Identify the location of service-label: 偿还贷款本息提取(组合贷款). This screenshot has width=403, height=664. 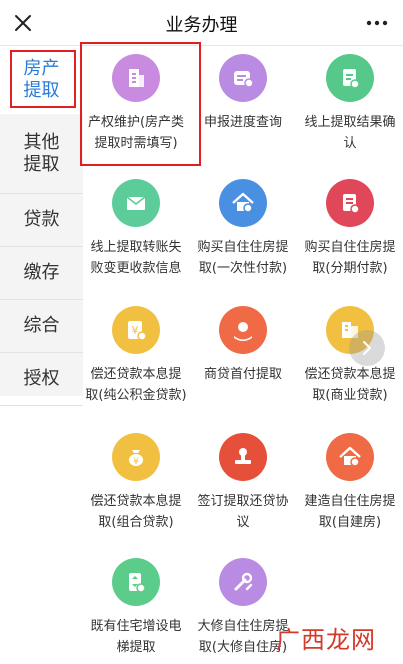
(136, 512).